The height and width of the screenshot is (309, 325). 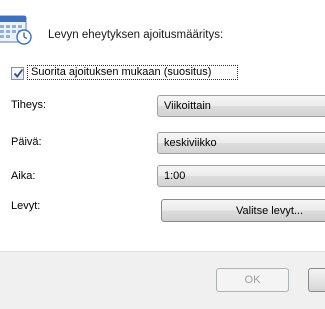 I want to click on ok-button: OK, so click(x=252, y=280).